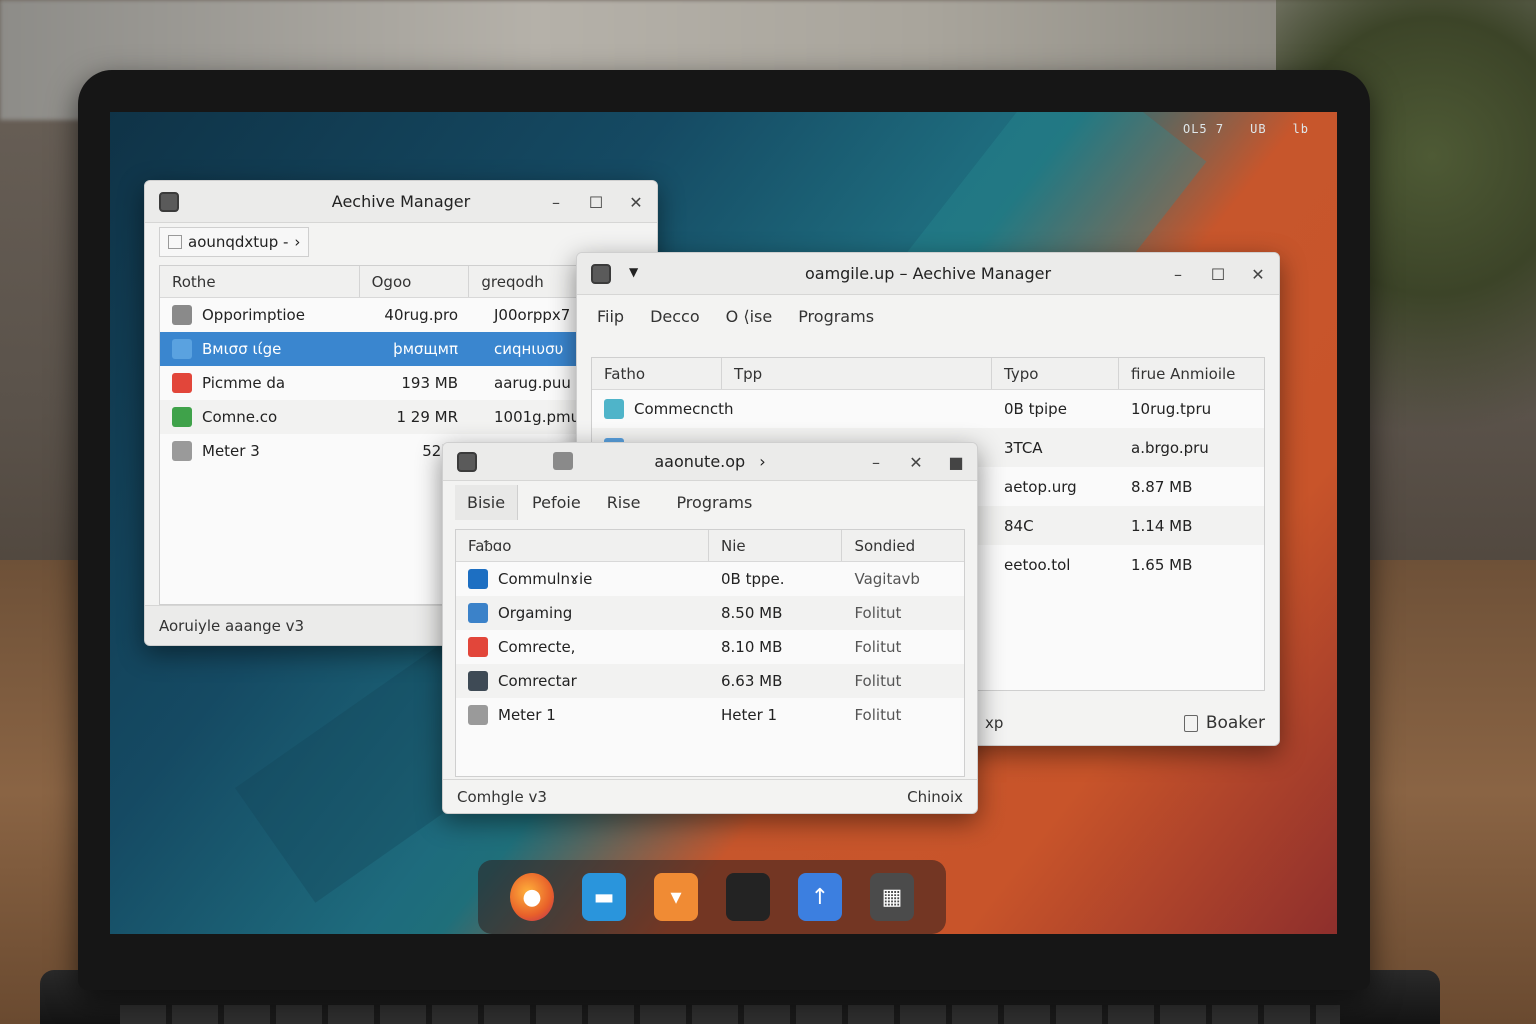 The image size is (1536, 1024). I want to click on system-tray: OL5 7 UB lb, so click(1246, 129).